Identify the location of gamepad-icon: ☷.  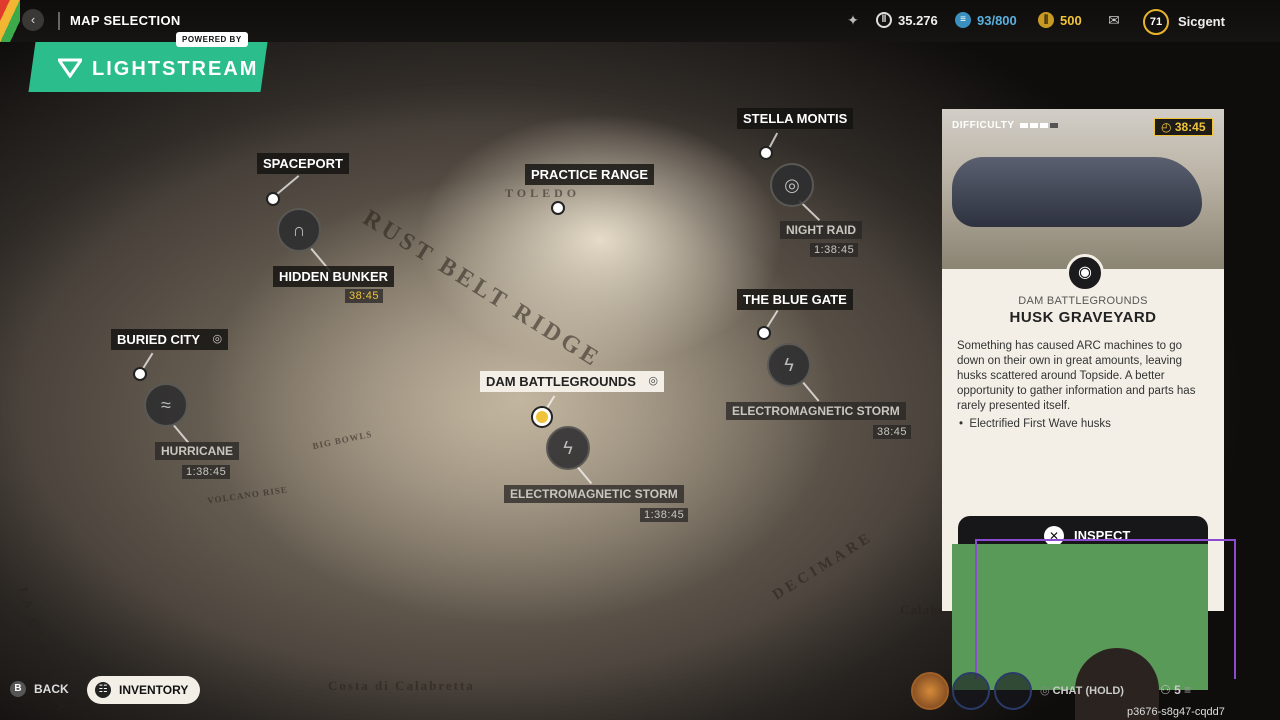
(103, 690).